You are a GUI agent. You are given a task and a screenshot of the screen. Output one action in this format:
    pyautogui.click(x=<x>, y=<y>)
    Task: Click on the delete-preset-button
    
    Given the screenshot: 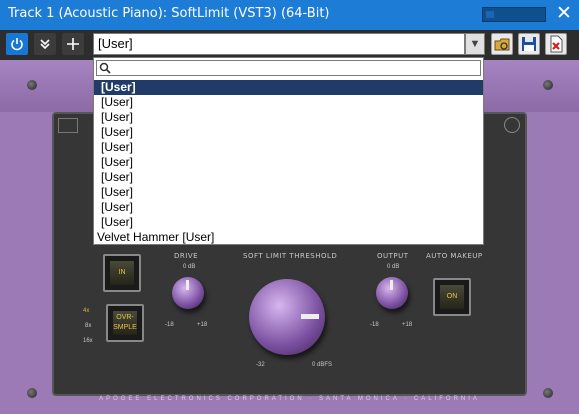 What is the action you would take?
    pyautogui.click(x=556, y=44)
    